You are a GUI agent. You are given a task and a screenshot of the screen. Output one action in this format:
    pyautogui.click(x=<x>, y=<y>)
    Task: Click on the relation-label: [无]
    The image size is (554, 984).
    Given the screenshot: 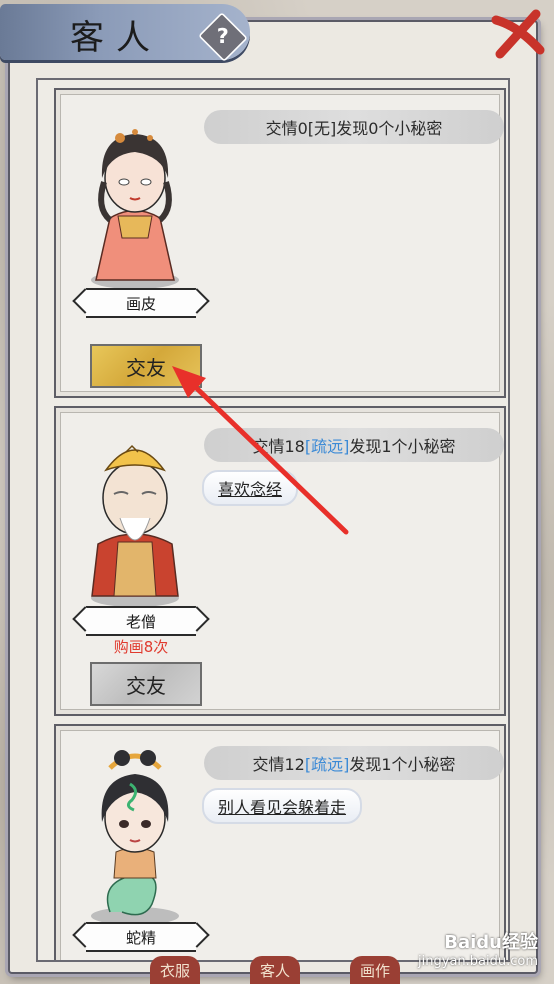 What is the action you would take?
    pyautogui.click(x=322, y=128)
    